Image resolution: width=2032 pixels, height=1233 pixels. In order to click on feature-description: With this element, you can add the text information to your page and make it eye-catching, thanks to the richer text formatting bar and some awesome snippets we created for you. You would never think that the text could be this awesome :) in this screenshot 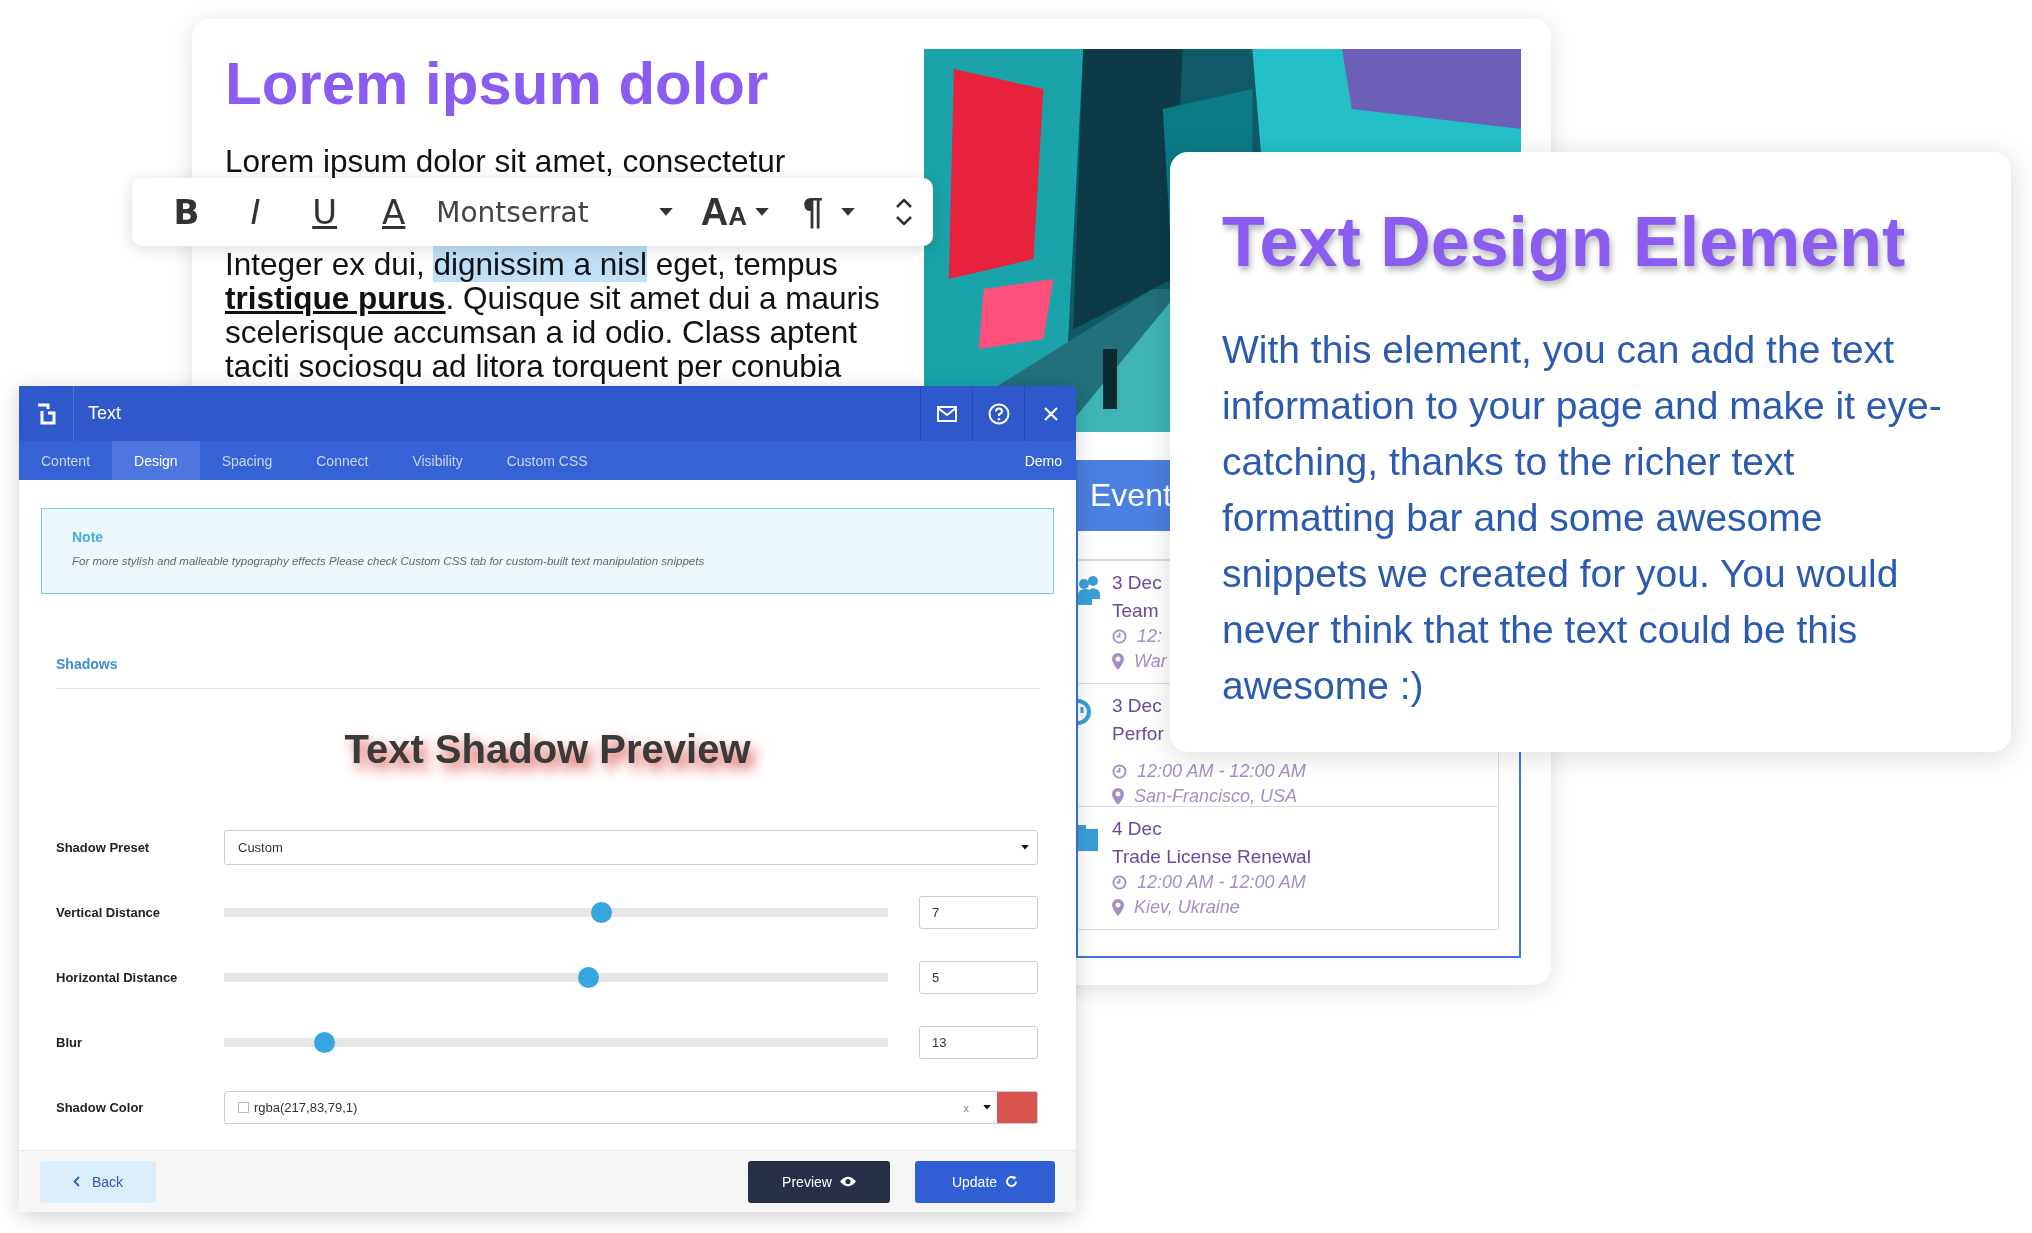, I will do `click(1582, 518)`.